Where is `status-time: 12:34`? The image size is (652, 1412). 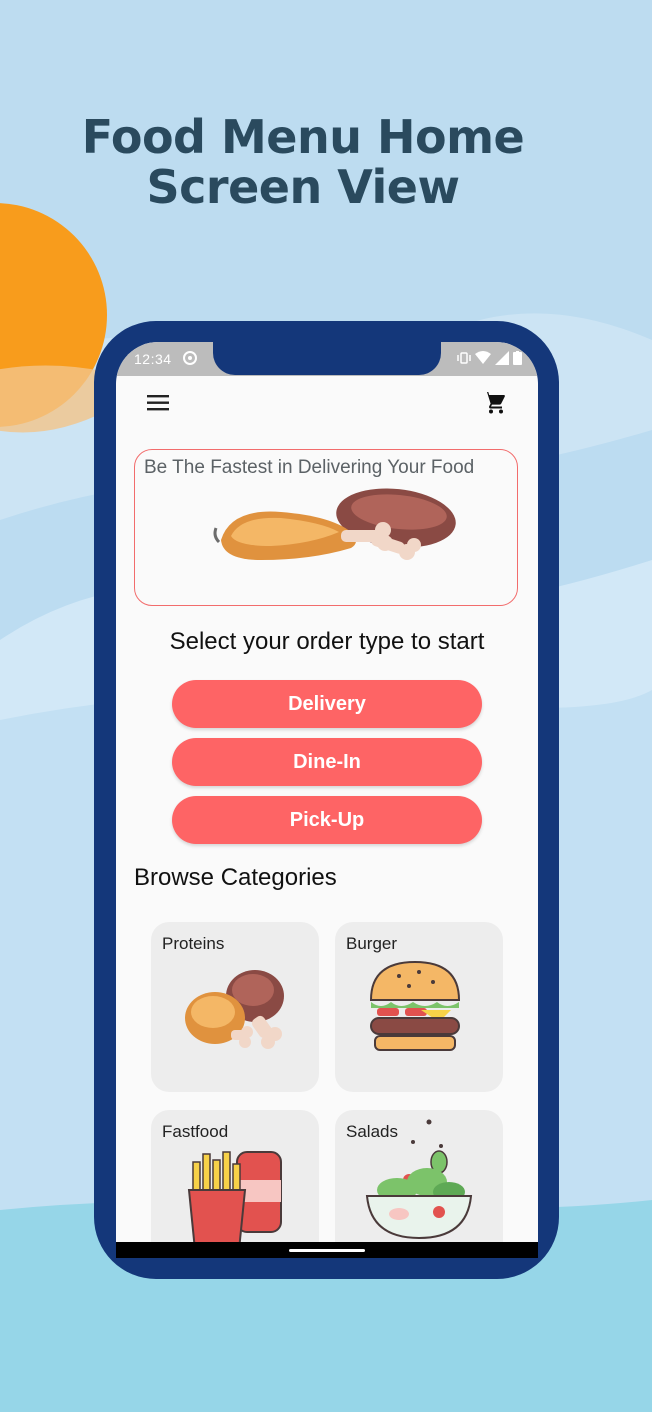 status-time: 12:34 is located at coordinates (153, 359).